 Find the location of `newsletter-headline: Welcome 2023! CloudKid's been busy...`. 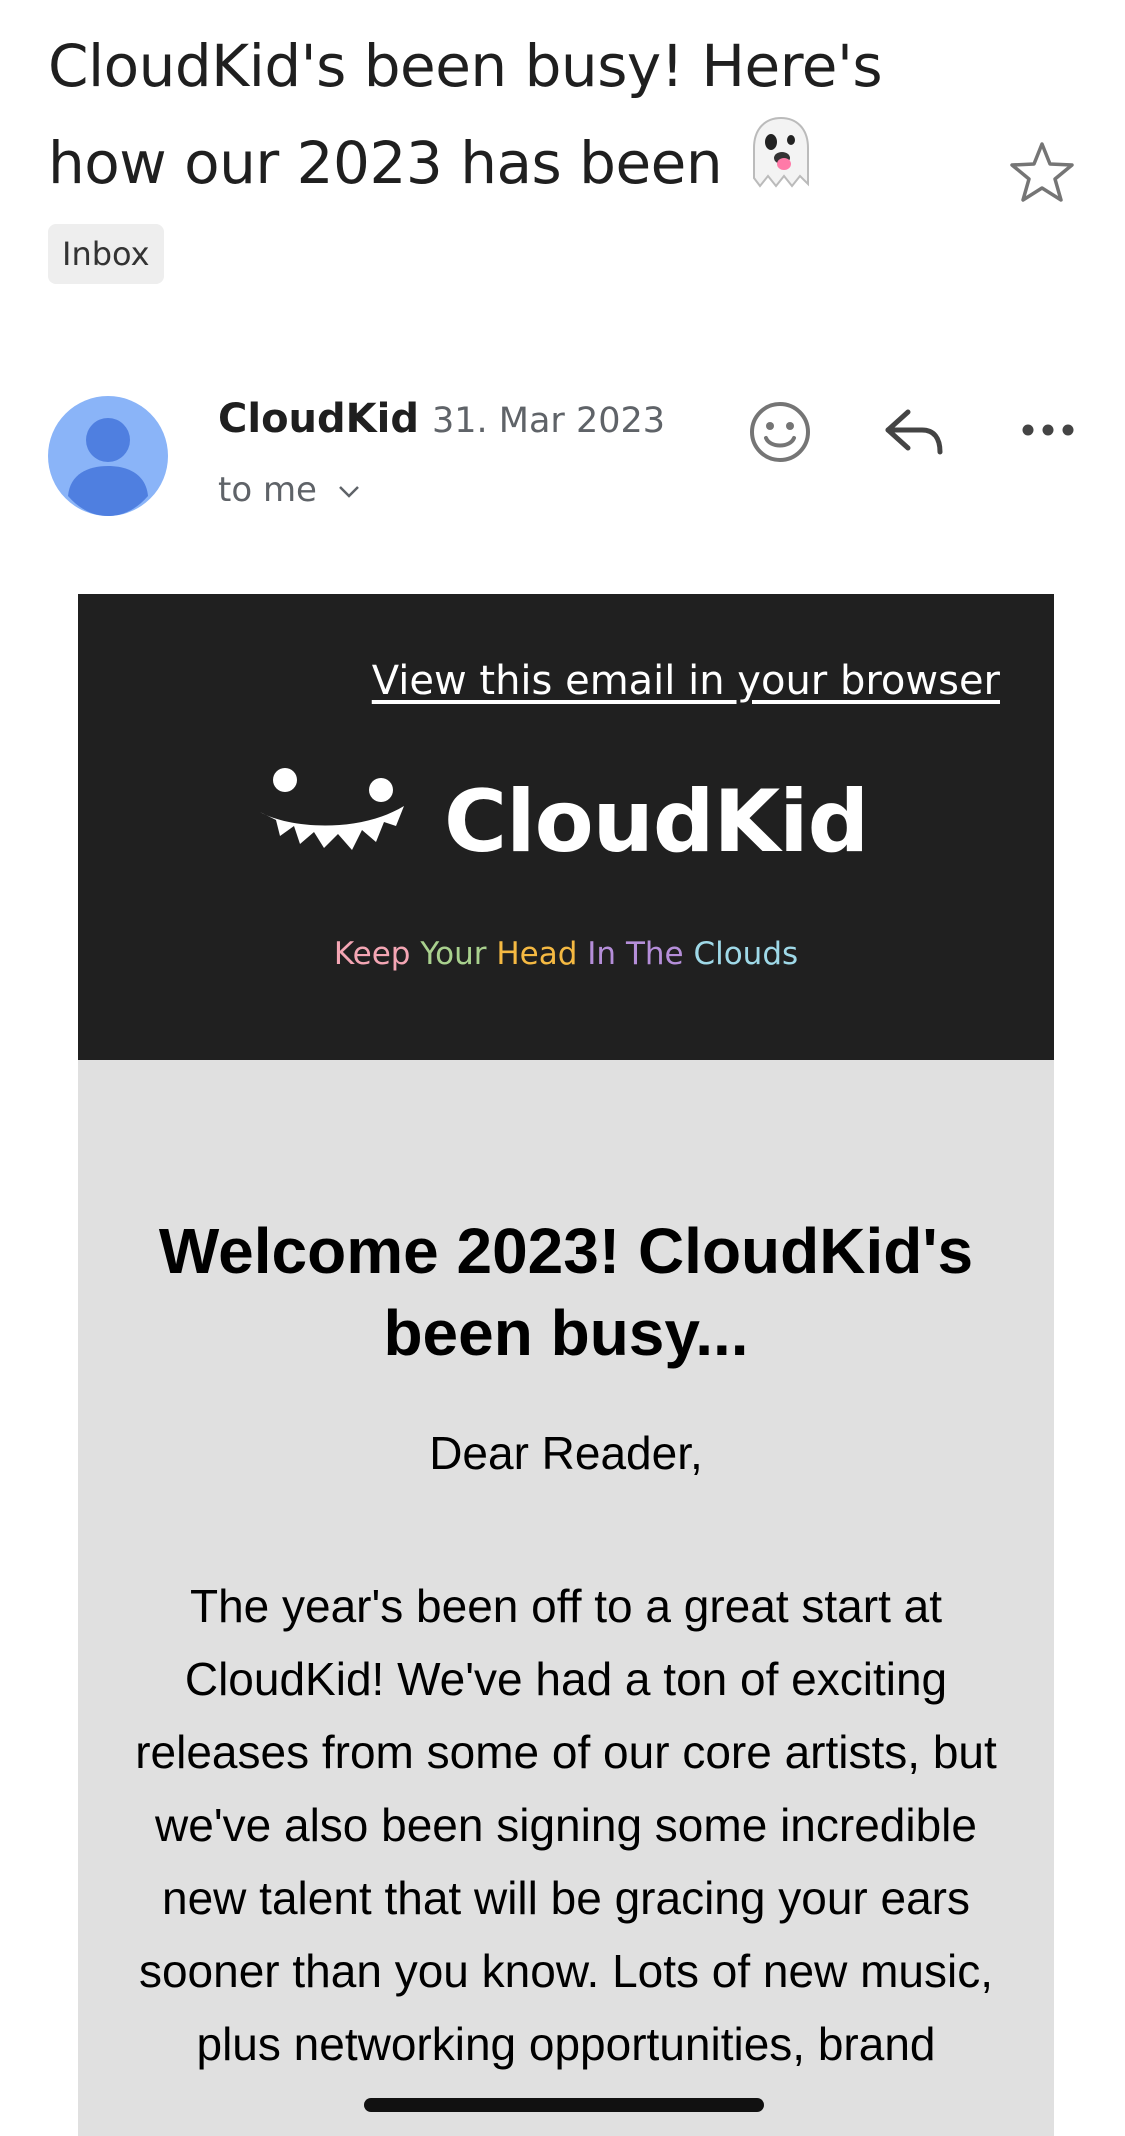

newsletter-headline: Welcome 2023! CloudKid's been busy... is located at coordinates (566, 1292).